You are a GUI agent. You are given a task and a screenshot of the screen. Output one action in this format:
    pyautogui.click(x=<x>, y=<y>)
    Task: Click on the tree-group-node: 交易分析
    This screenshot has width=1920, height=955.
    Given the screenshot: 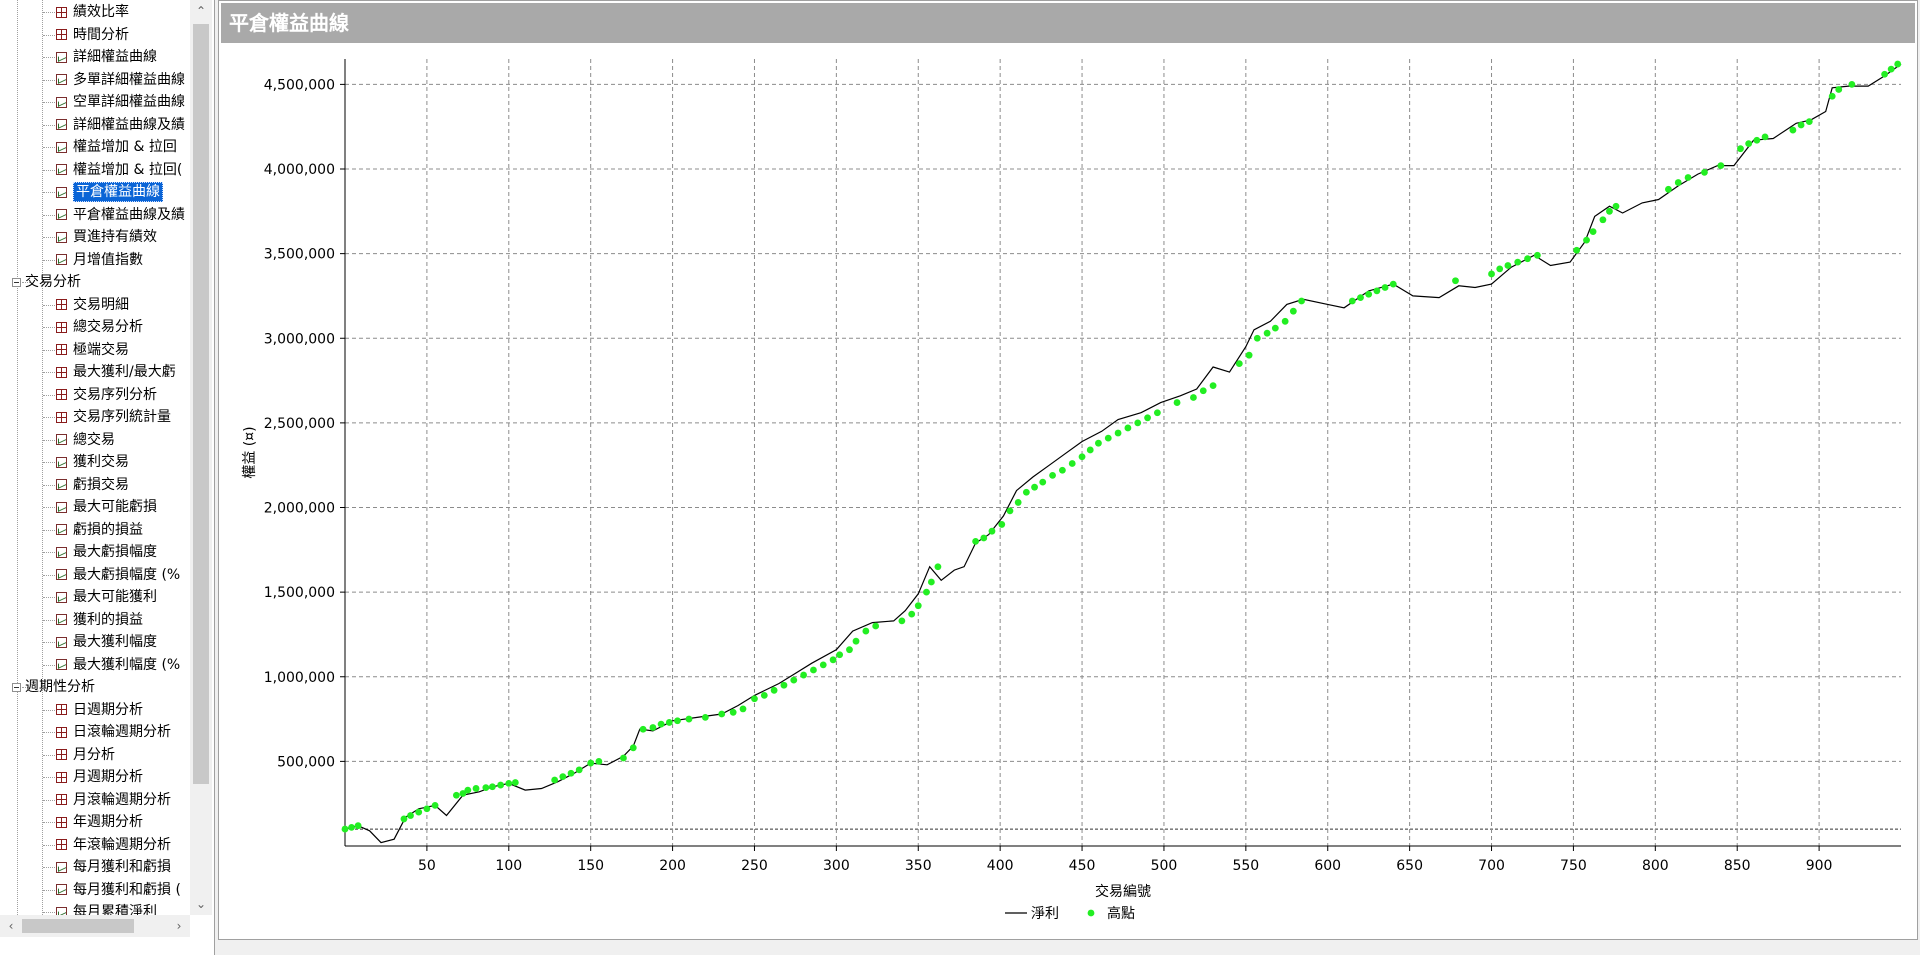 What is the action you would take?
    pyautogui.click(x=46, y=282)
    